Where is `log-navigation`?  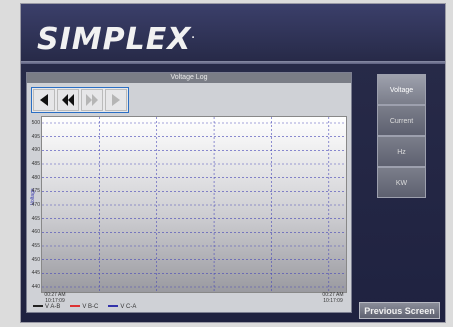 log-navigation is located at coordinates (80, 100).